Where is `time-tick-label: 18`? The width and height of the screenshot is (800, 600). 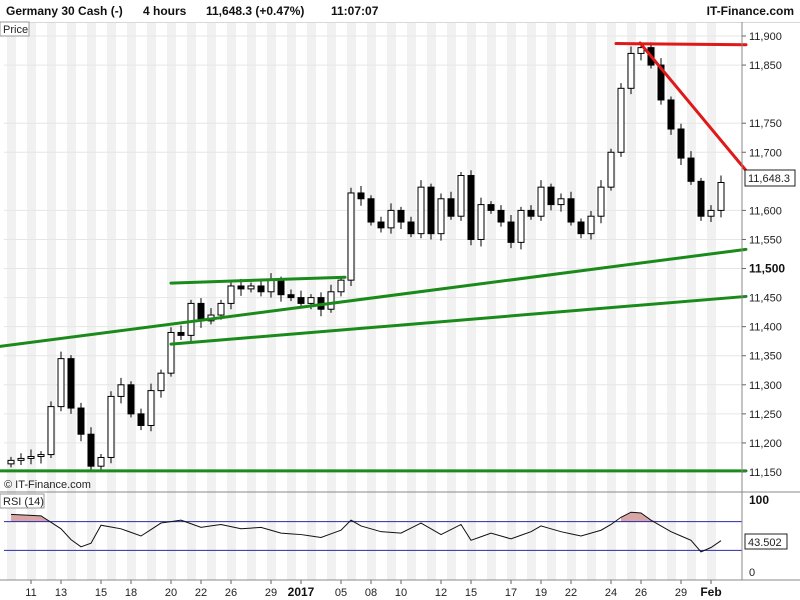
time-tick-label: 18 is located at coordinates (131, 593).